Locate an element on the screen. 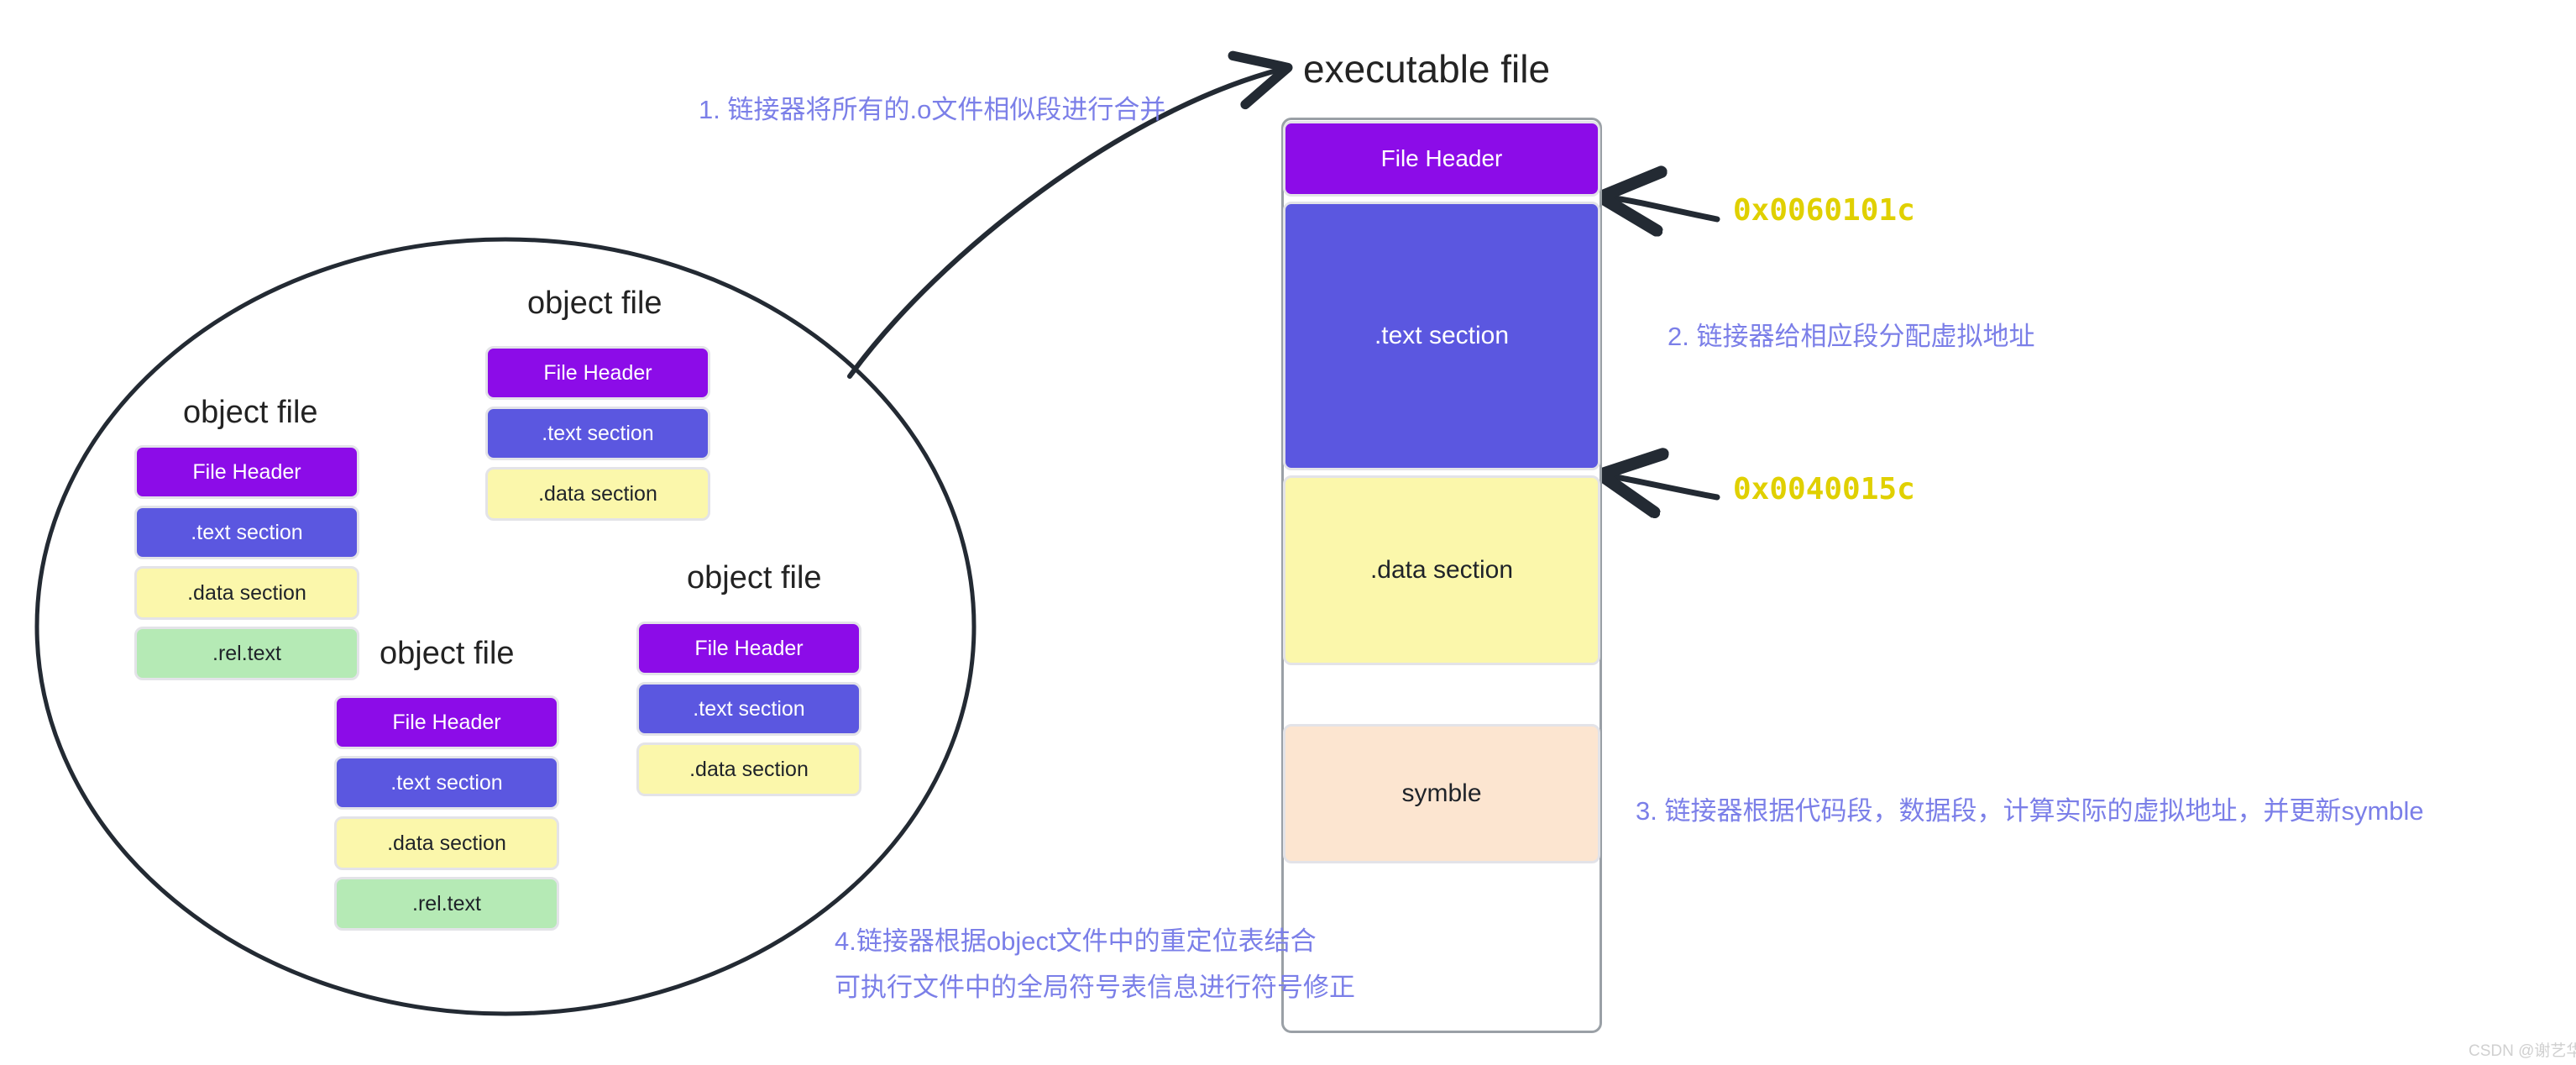  object-file-3-text-section: .text section is located at coordinates (447, 783).